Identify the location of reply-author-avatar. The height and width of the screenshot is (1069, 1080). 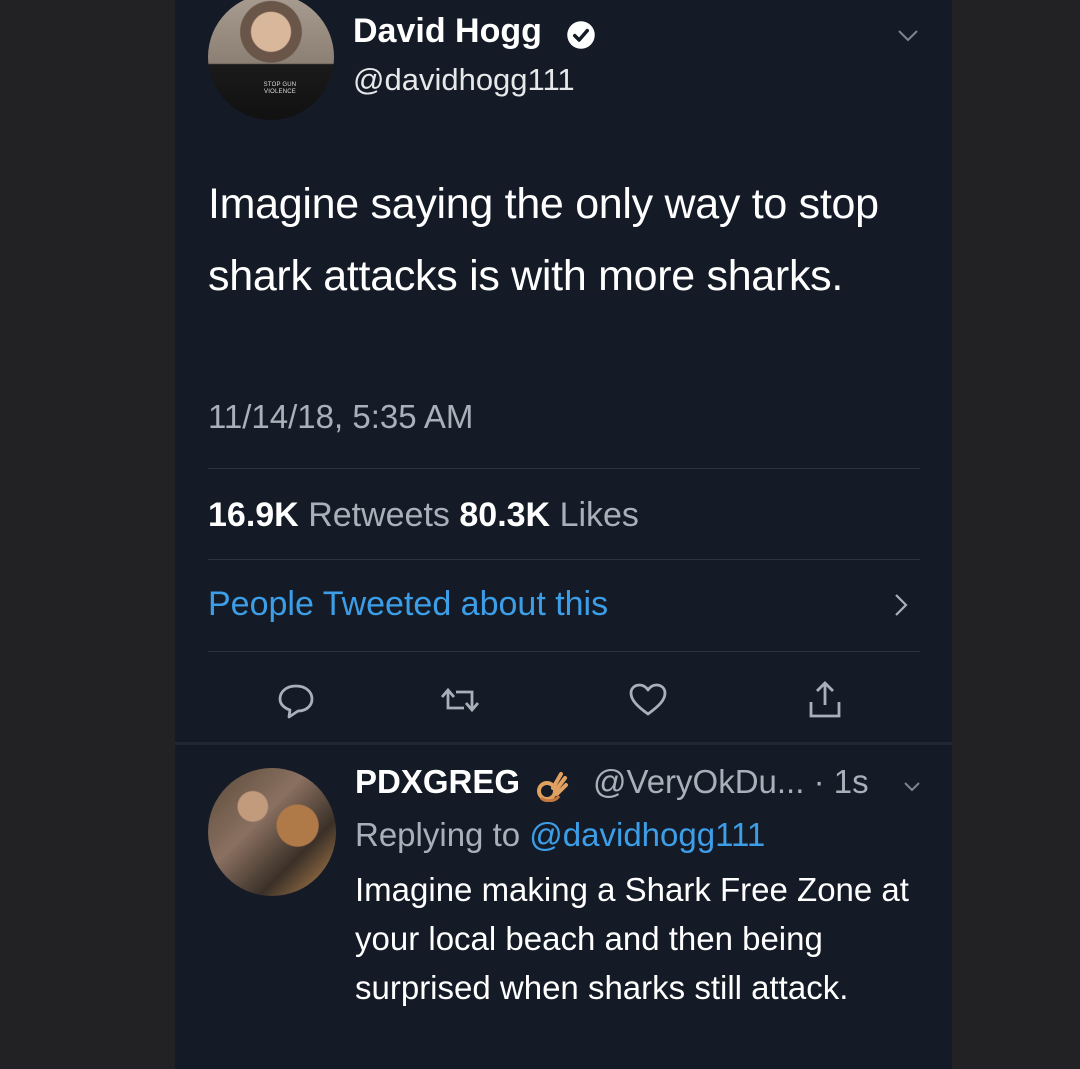
(272, 832).